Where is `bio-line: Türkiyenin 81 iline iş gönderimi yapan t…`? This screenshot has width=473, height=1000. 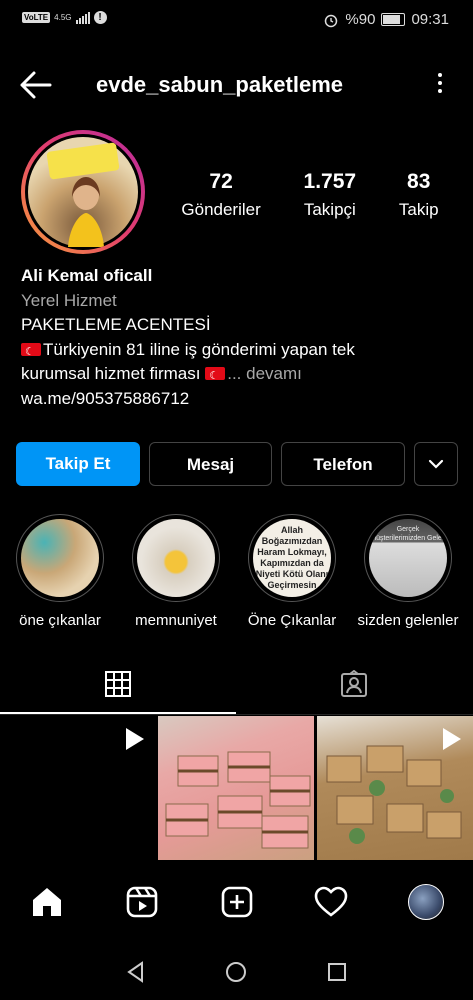 bio-line: Türkiyenin 81 iline iş gönderimi yapan t… is located at coordinates (241, 351).